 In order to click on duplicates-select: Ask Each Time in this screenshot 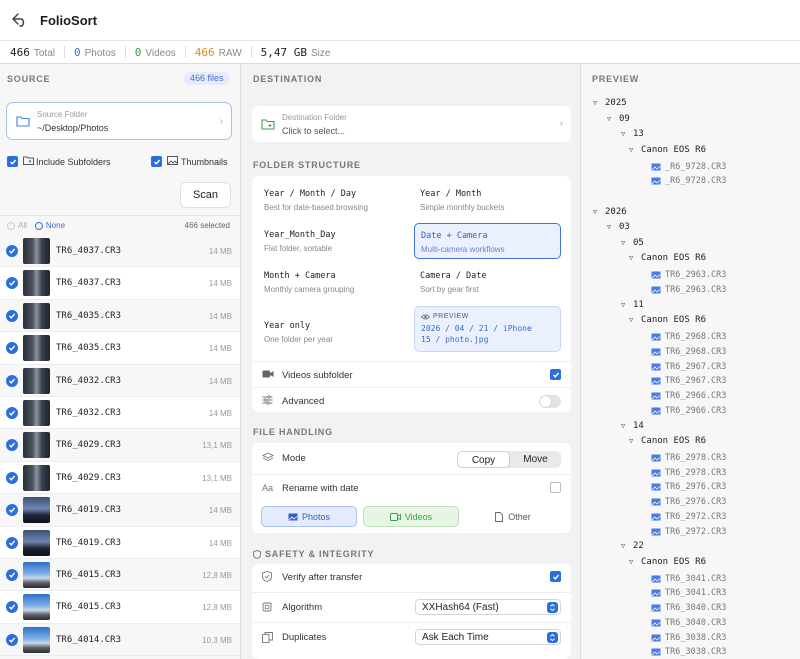, I will do `click(488, 637)`.